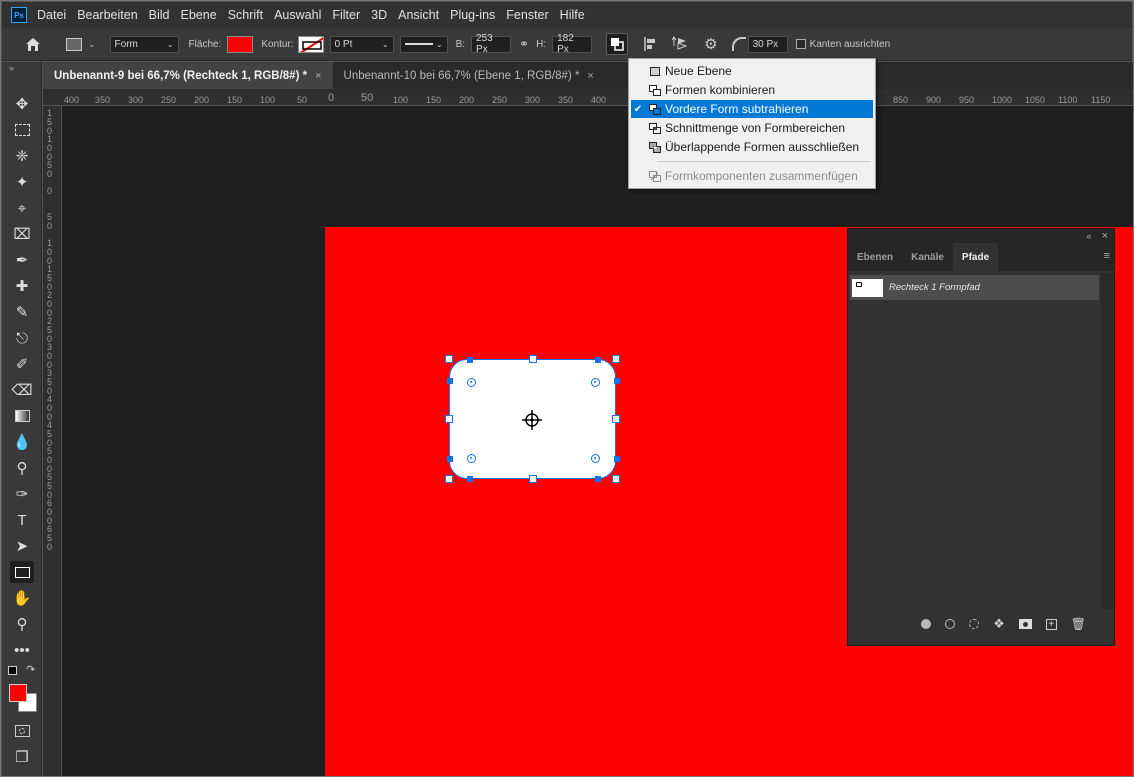 Image resolution: width=1134 pixels, height=777 pixels. What do you see at coordinates (51, 15) in the screenshot?
I see `menu-datei: Datei` at bounding box center [51, 15].